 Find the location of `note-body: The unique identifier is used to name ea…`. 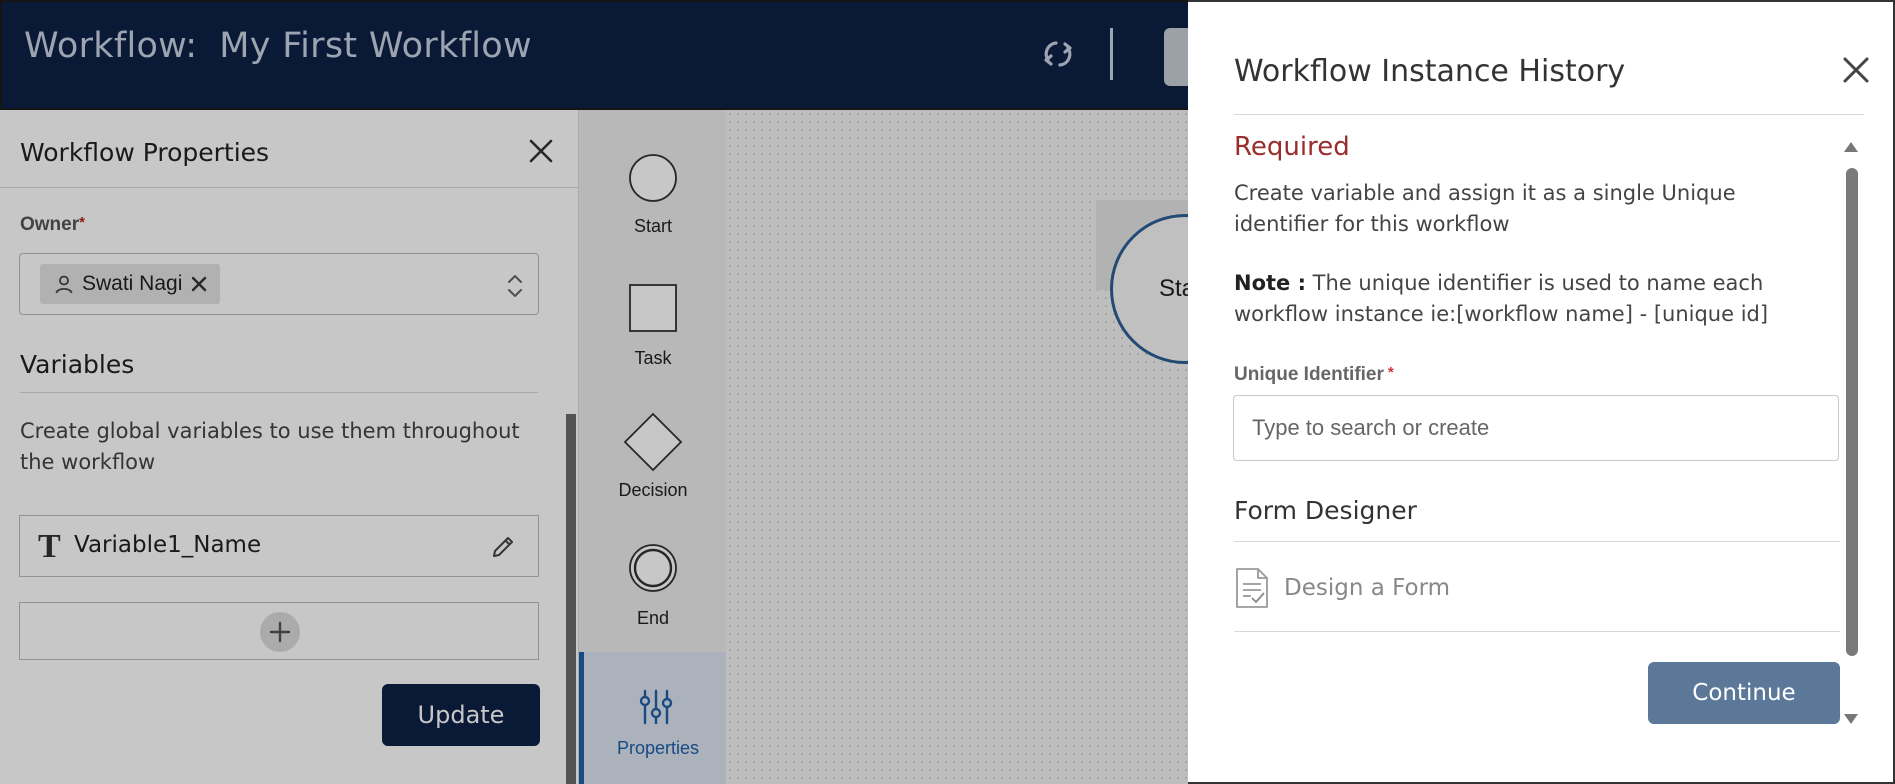

note-body: The unique identifier is used to name ea… is located at coordinates (1501, 298).